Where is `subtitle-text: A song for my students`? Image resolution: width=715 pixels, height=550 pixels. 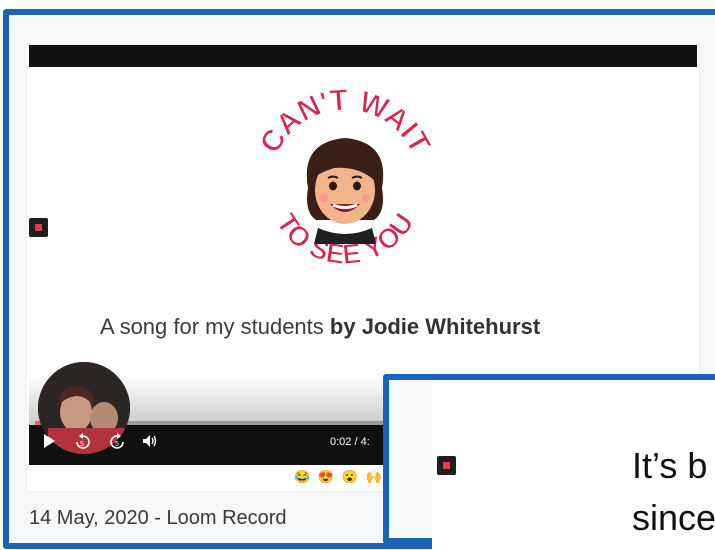 subtitle-text: A song for my students is located at coordinates (215, 326).